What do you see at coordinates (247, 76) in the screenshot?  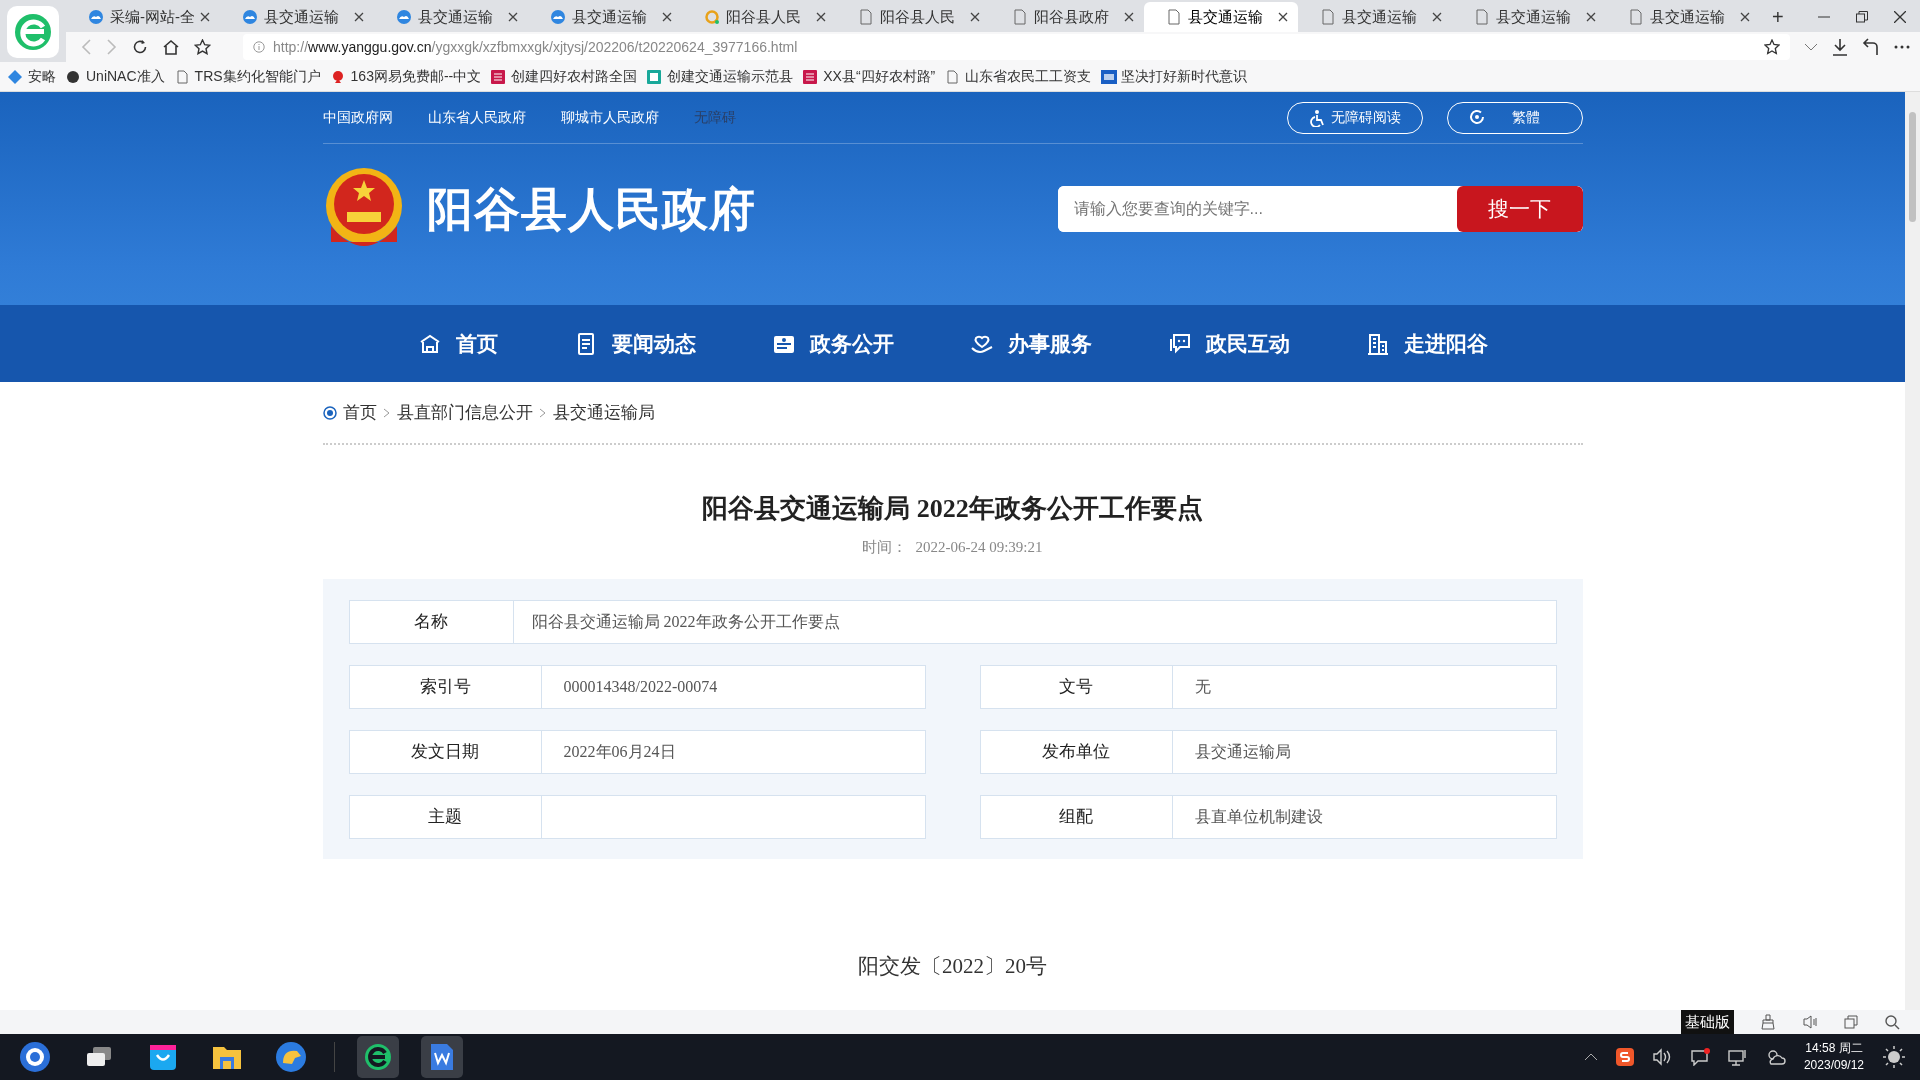 I see `bookmark-link: TRS集约化智能门户` at bounding box center [247, 76].